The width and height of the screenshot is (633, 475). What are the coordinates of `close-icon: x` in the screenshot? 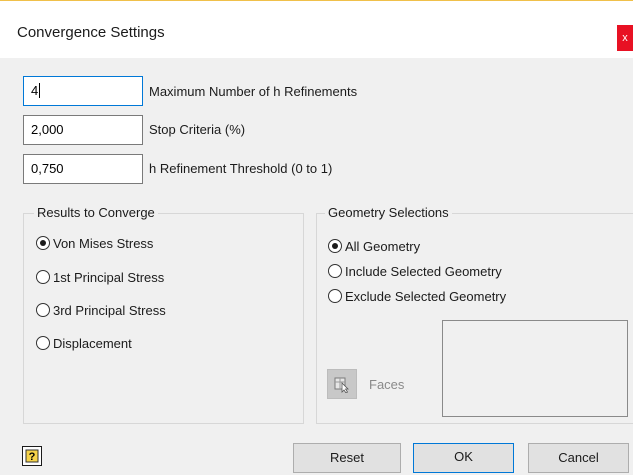 It's located at (625, 38).